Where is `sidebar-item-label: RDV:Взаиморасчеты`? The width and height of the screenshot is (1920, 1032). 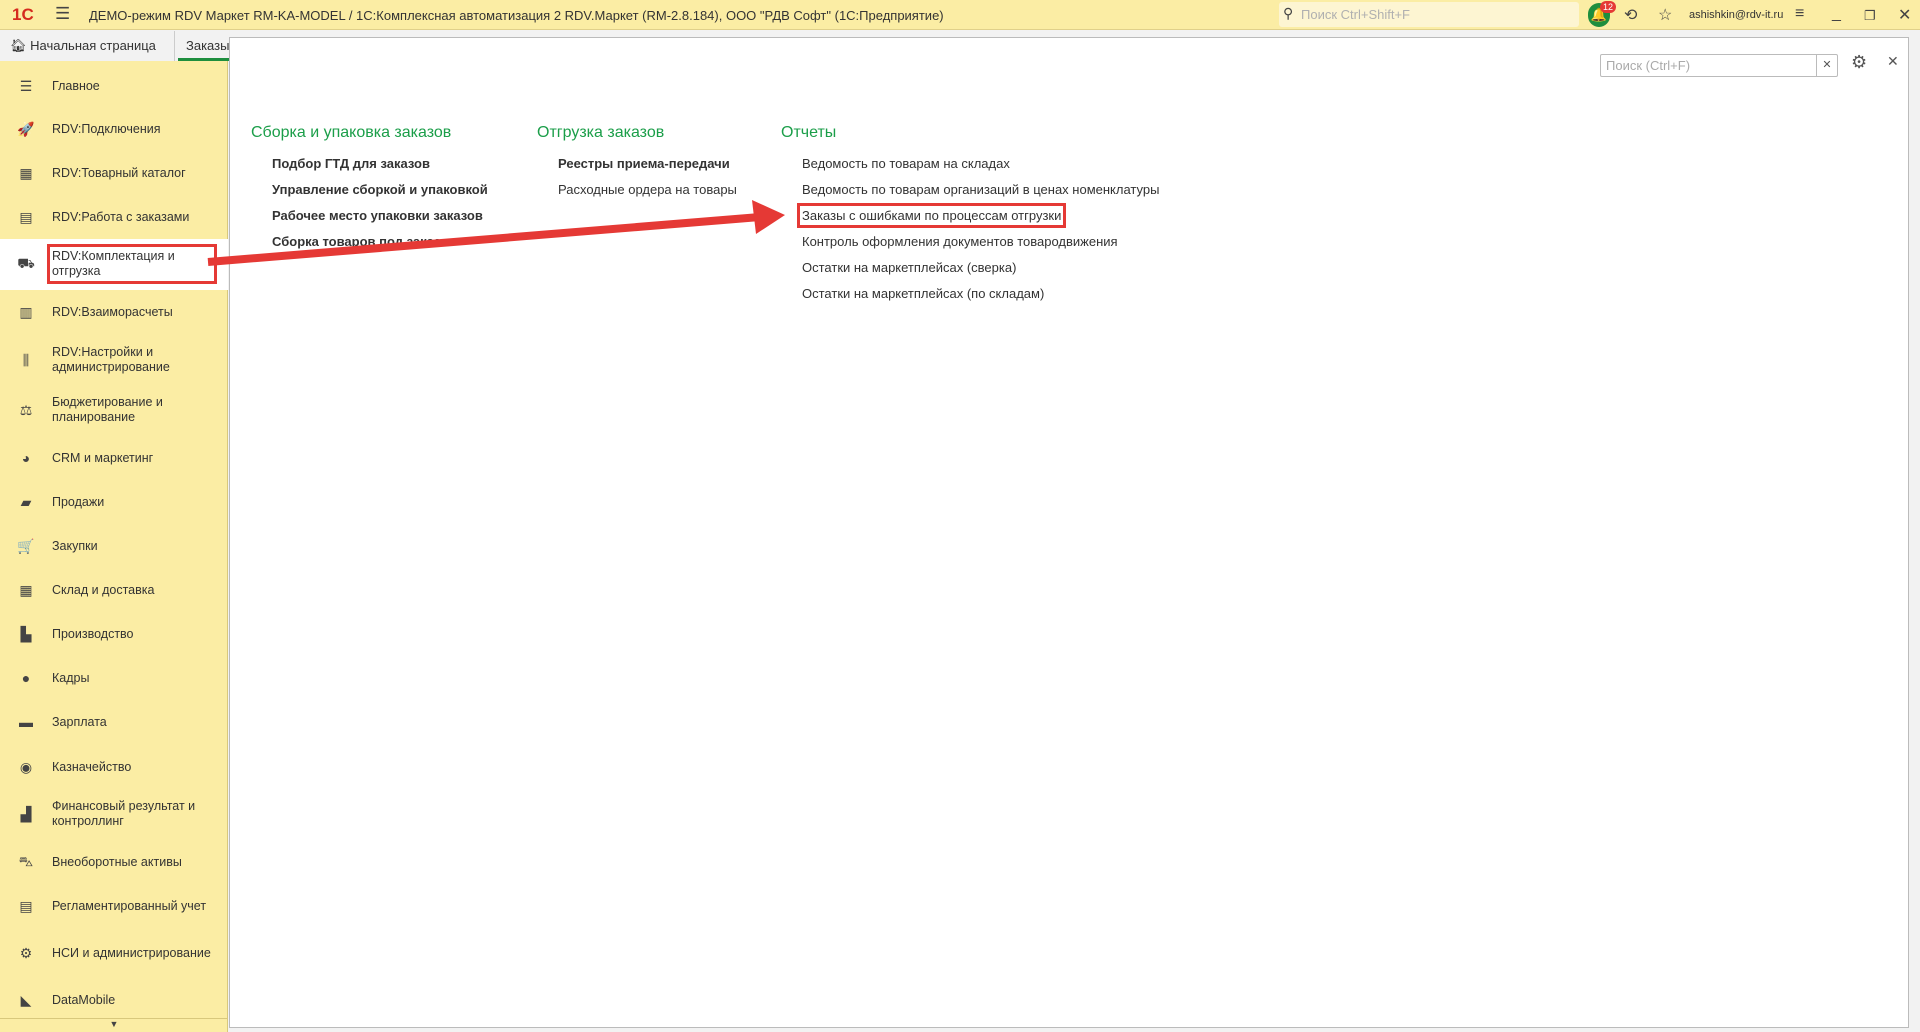
sidebar-item-label: RDV:Взаиморасчеты is located at coordinates (112, 311).